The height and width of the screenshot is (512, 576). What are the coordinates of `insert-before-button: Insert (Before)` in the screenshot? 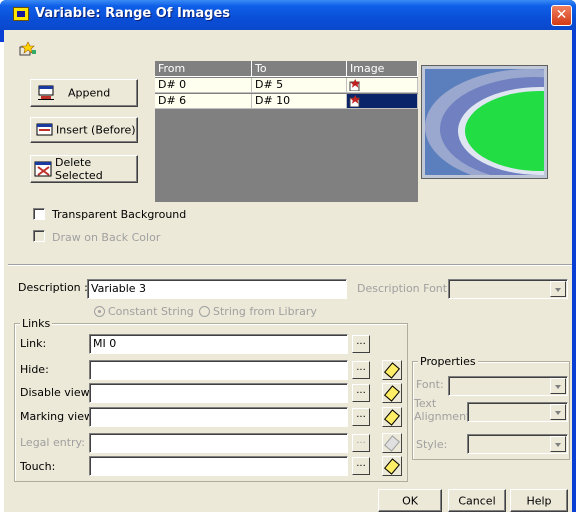 It's located at (84, 130).